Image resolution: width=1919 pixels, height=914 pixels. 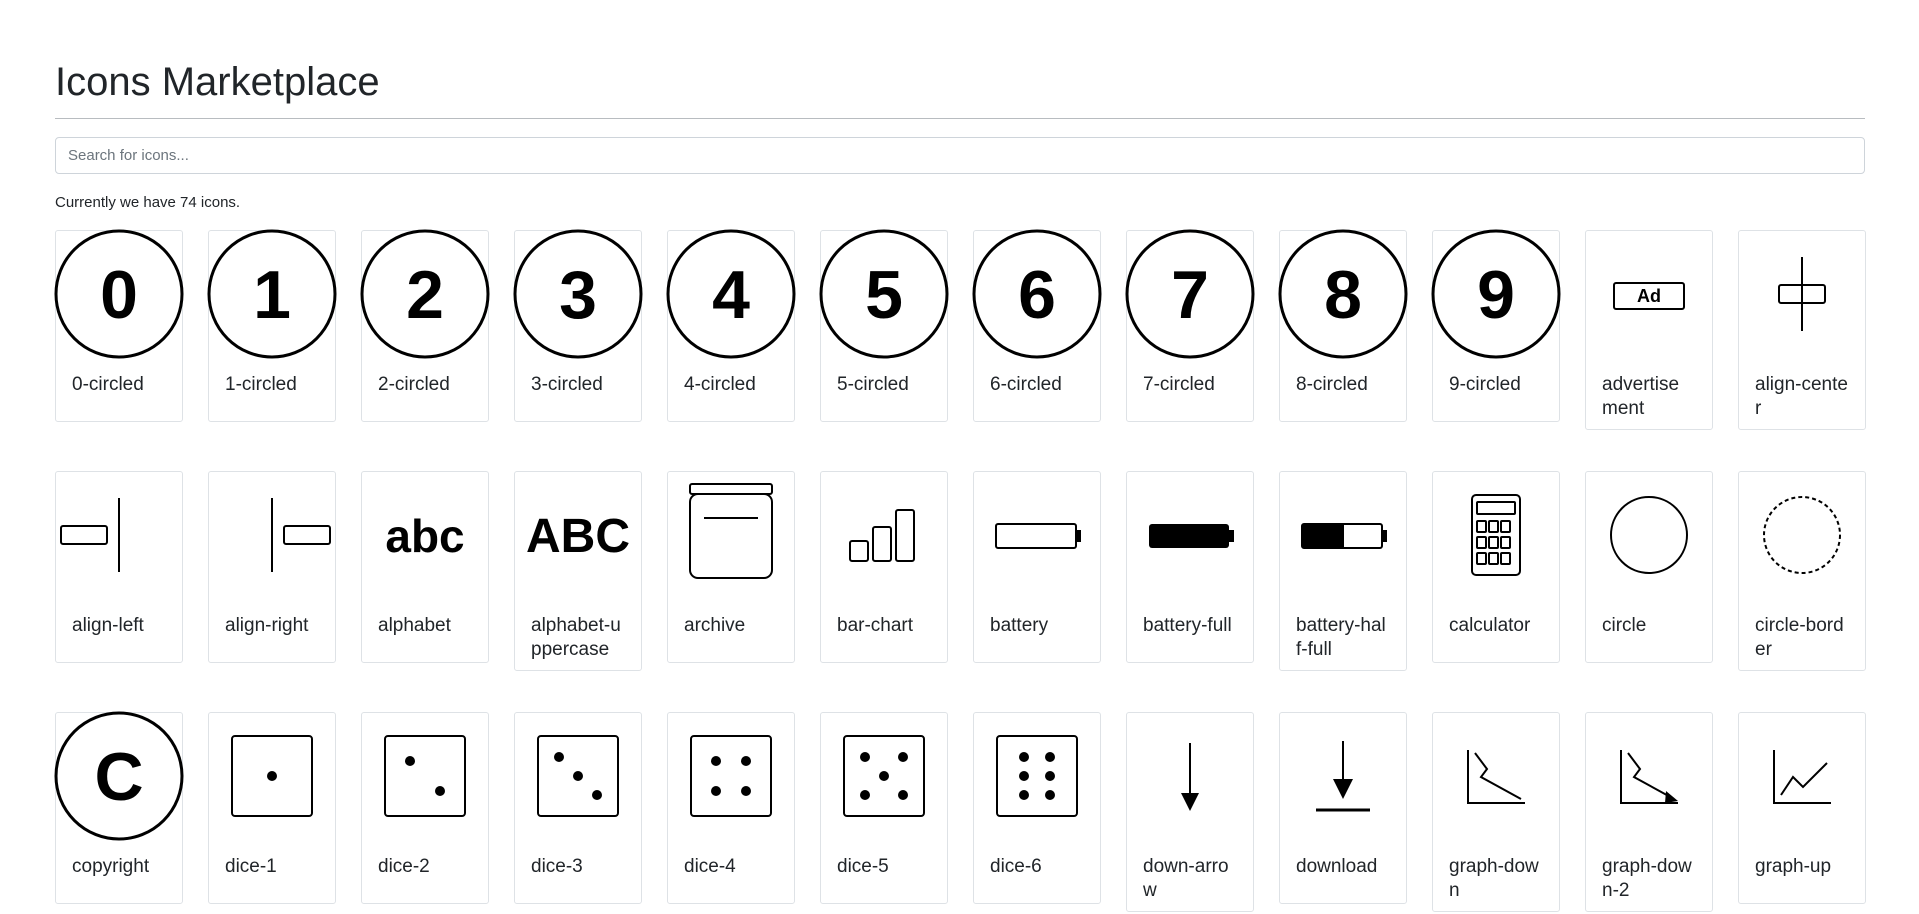 I want to click on icon-card: battery, so click(x=1037, y=567).